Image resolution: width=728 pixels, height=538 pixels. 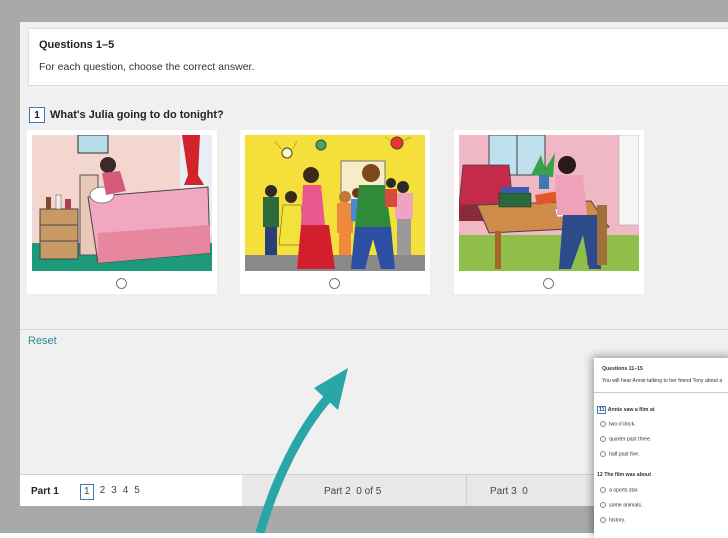 I want to click on page-4-button: 4, so click(x=126, y=492).